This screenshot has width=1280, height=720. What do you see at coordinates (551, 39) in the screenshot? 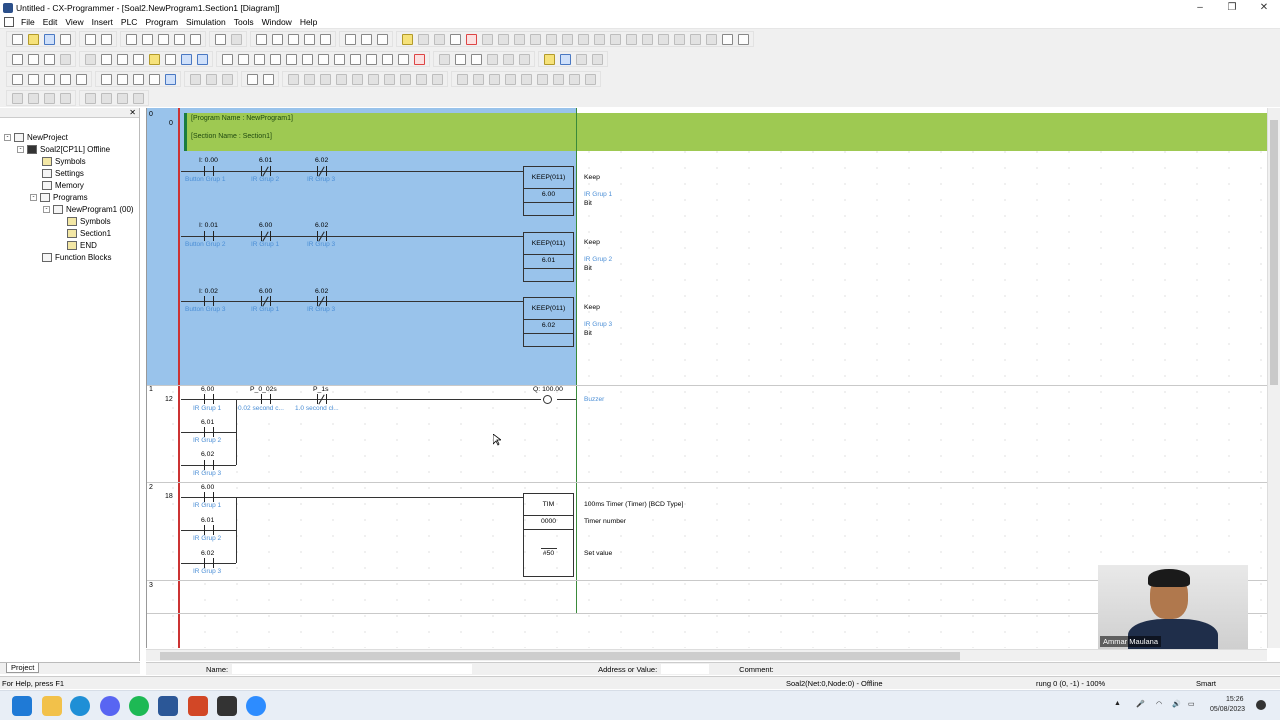
I see `transfer-to-plc-icon` at bounding box center [551, 39].